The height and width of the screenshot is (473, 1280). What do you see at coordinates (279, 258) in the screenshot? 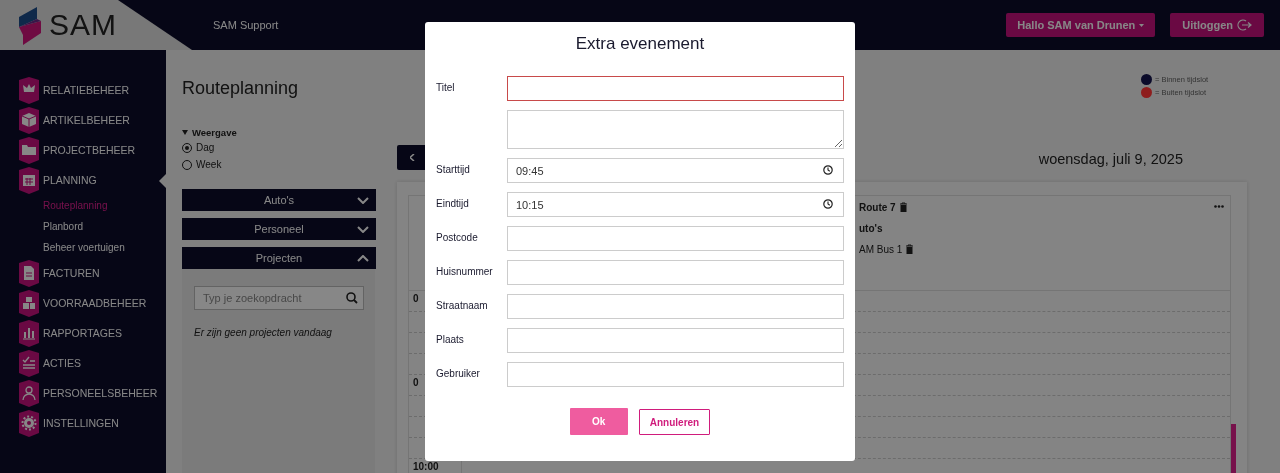
I see `accordion-header: Projecten` at bounding box center [279, 258].